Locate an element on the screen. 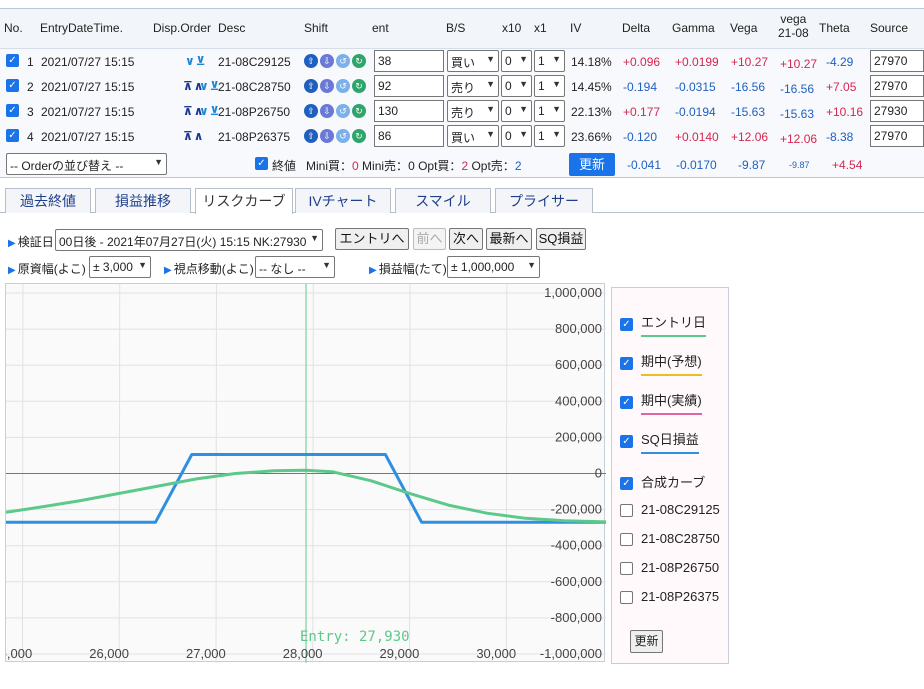 This screenshot has width=924, height=689. ent-input: 92 is located at coordinates (409, 86).